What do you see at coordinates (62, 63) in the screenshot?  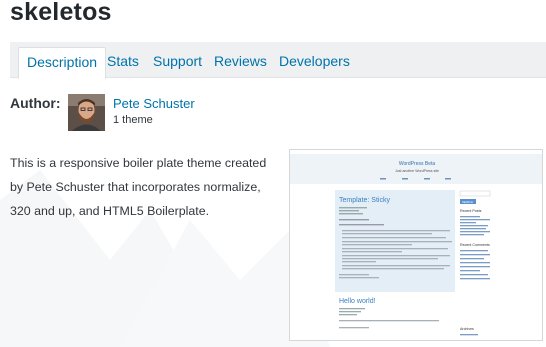 I see `tab-description: Description` at bounding box center [62, 63].